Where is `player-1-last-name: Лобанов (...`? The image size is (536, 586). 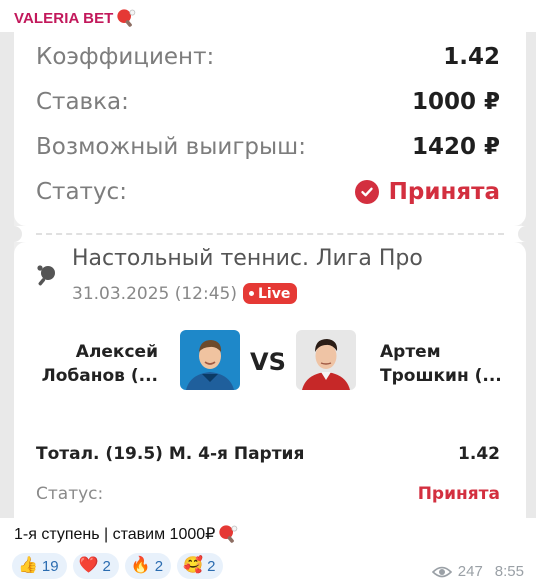
player-1-last-name: Лобанов (... is located at coordinates (99, 376).